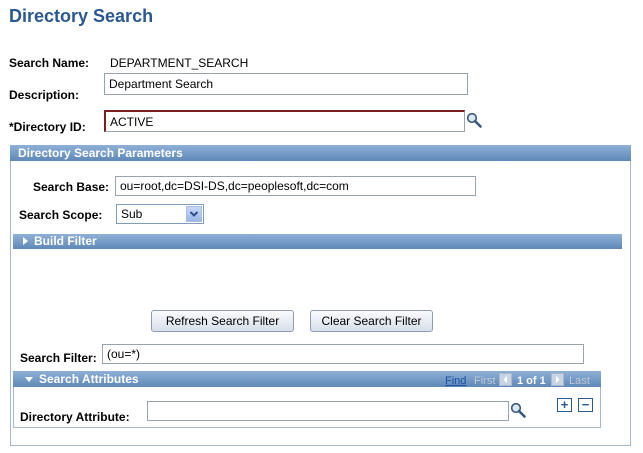 This screenshot has height=453, width=643. What do you see at coordinates (328, 411) in the screenshot?
I see `directory-attribute-input` at bounding box center [328, 411].